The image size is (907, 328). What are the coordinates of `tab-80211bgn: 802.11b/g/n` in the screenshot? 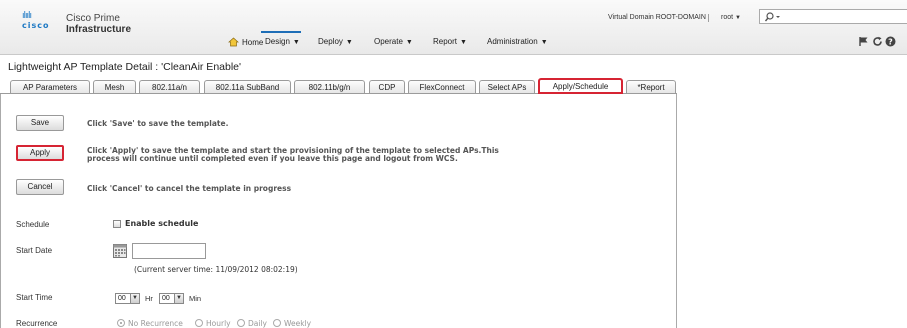 It's located at (329, 87).